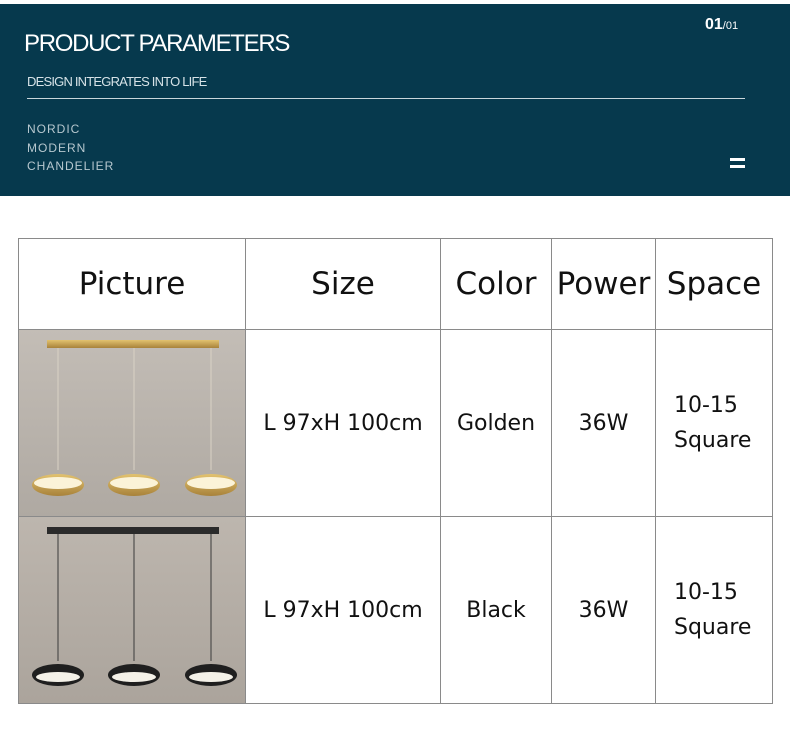  I want to click on page-current: 01, so click(714, 24).